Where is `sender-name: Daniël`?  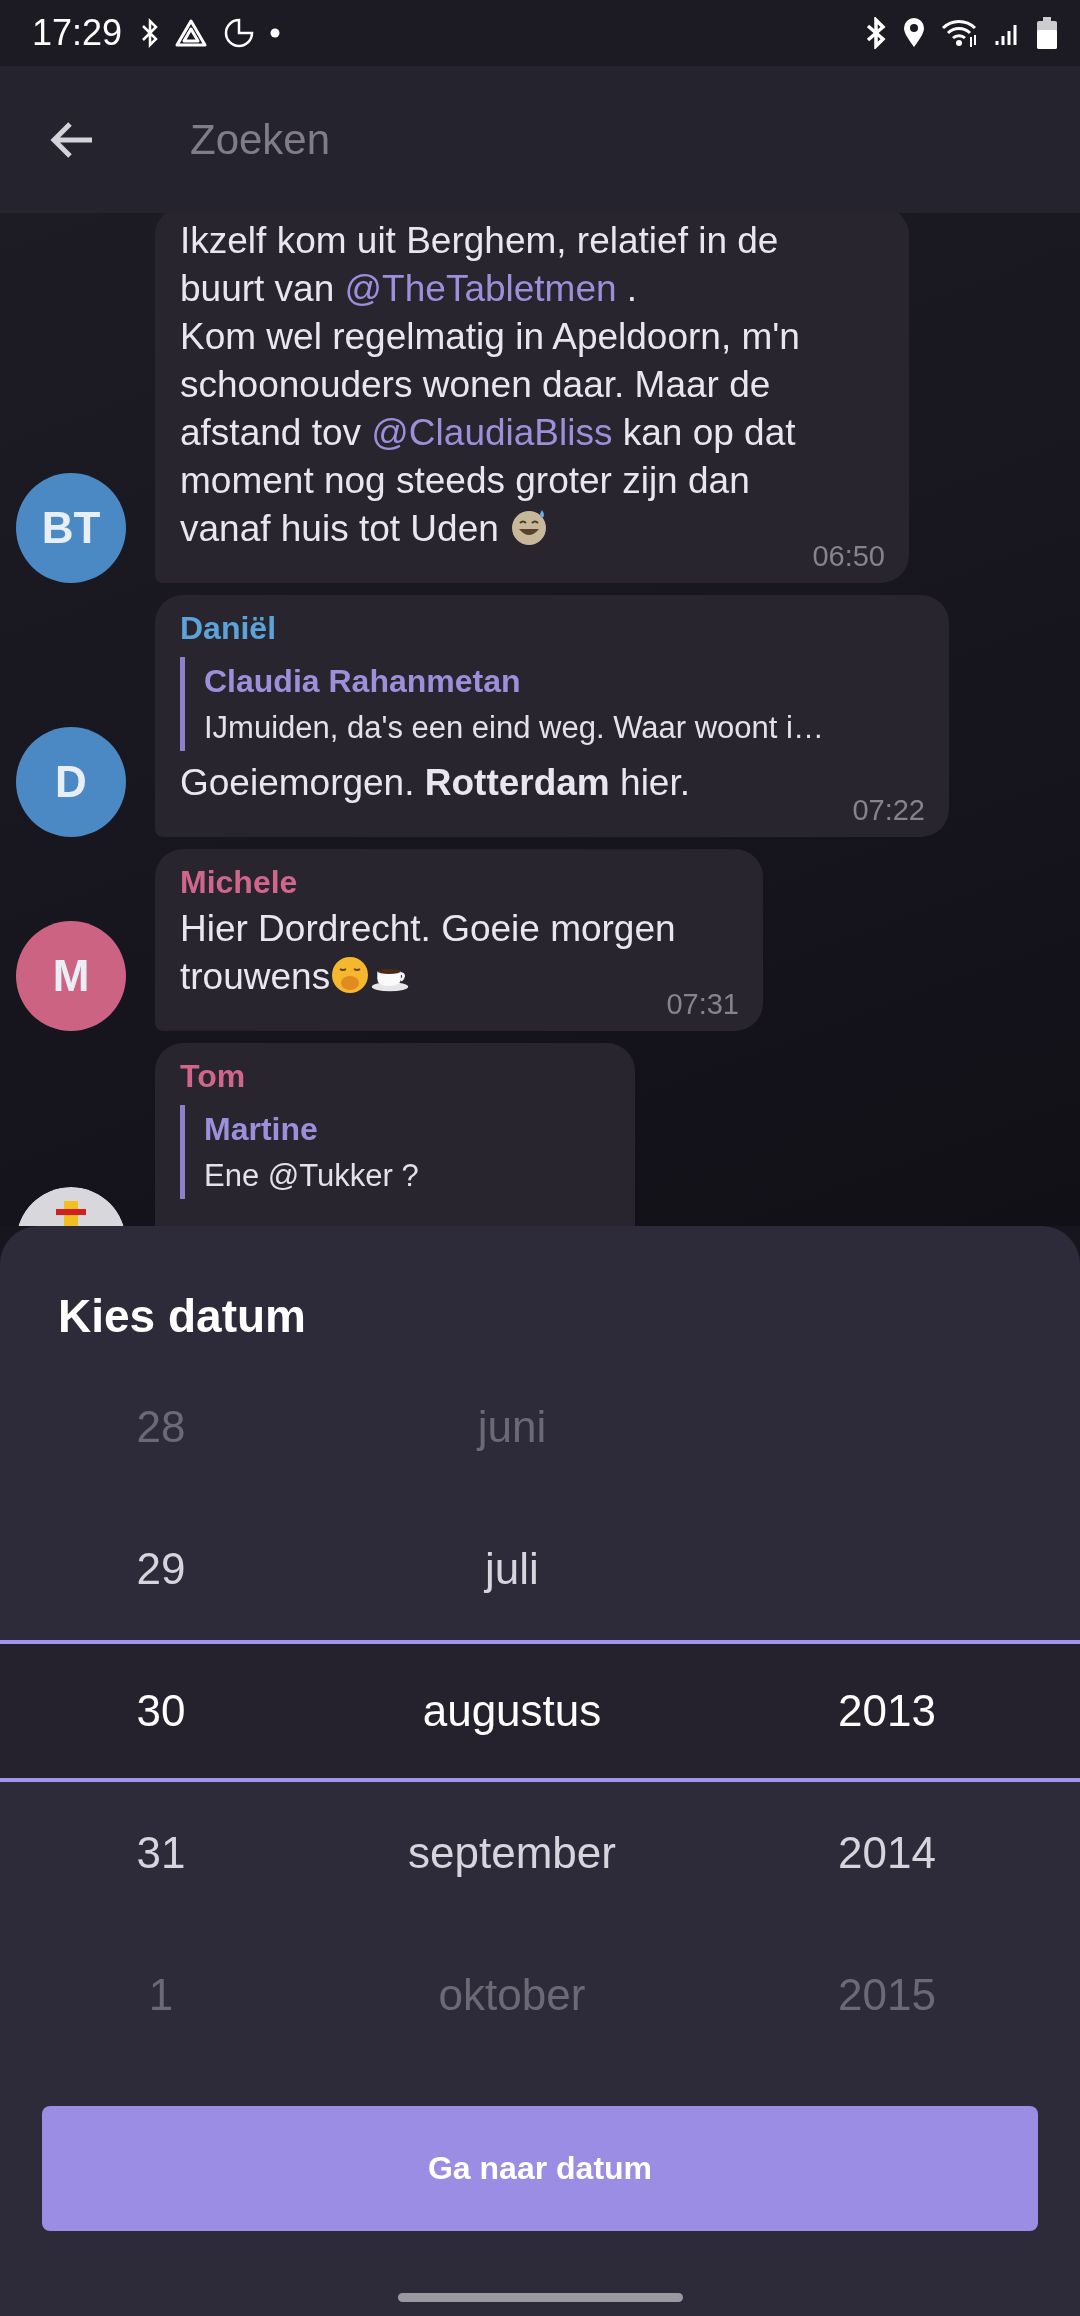
sender-name: Daniël is located at coordinates (228, 628).